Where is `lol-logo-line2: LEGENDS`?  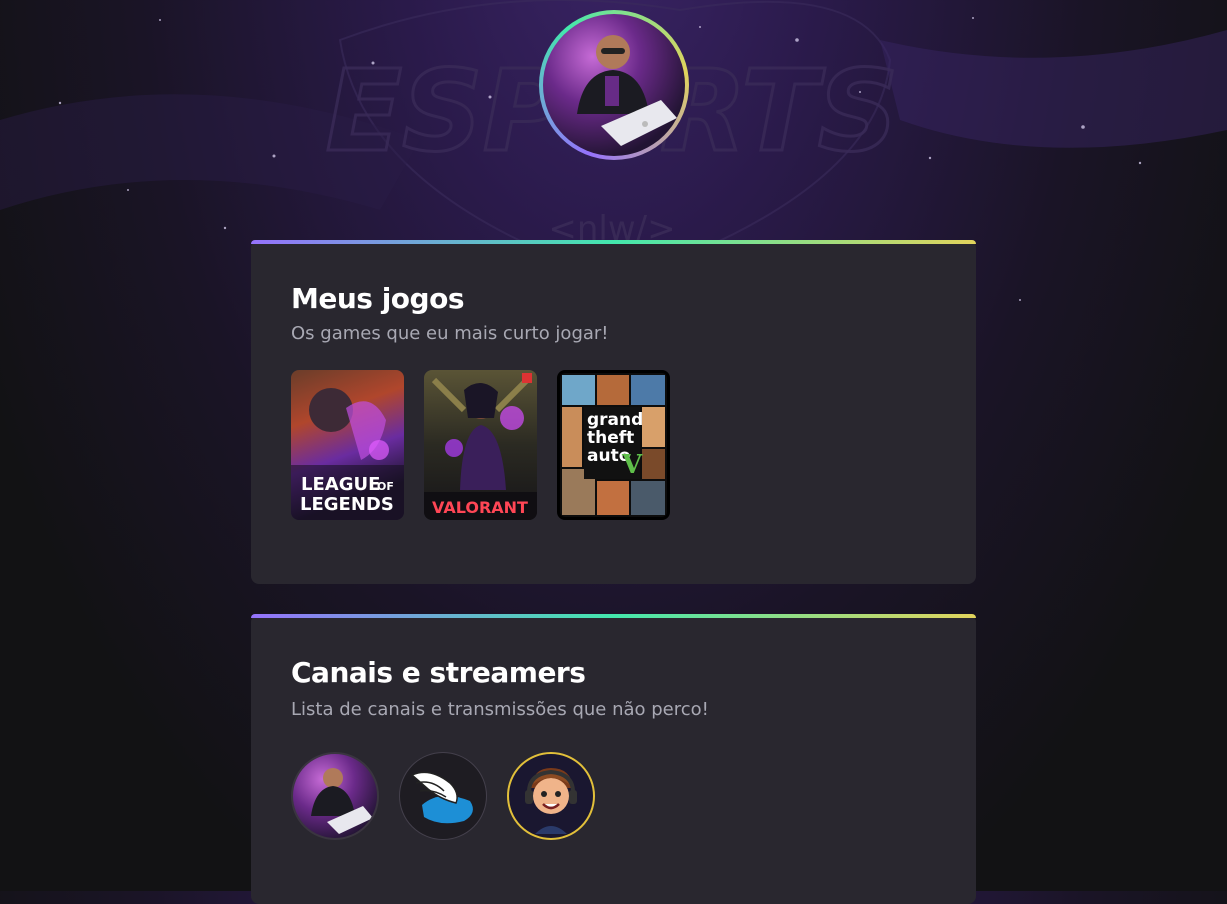
lol-logo-line2: LEGENDS is located at coordinates (347, 504).